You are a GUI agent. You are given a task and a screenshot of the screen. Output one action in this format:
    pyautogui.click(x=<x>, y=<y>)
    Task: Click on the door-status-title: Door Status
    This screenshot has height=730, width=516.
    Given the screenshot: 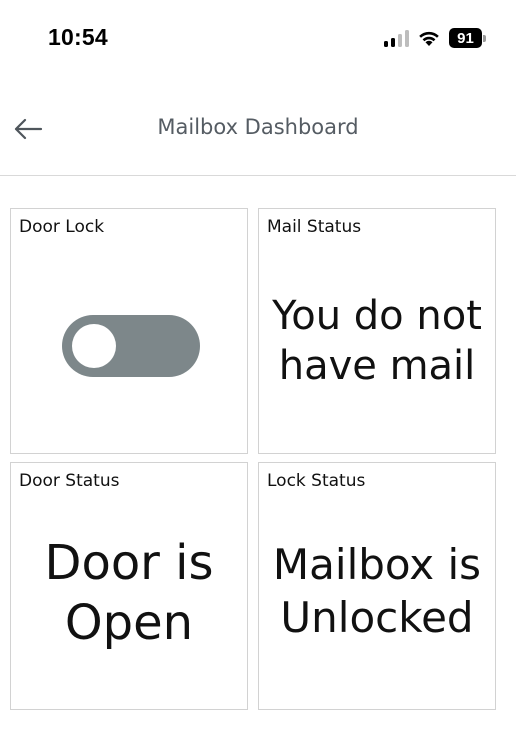 What is the action you would take?
    pyautogui.click(x=69, y=481)
    